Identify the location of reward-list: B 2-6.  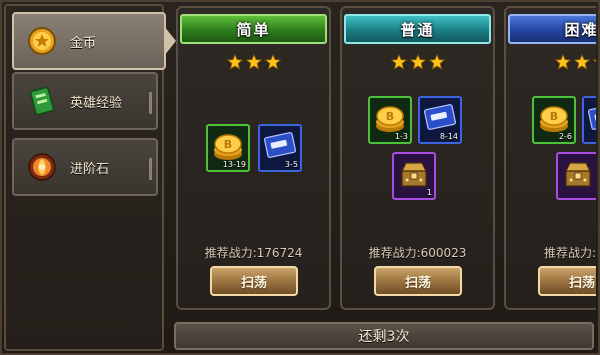
(551, 154).